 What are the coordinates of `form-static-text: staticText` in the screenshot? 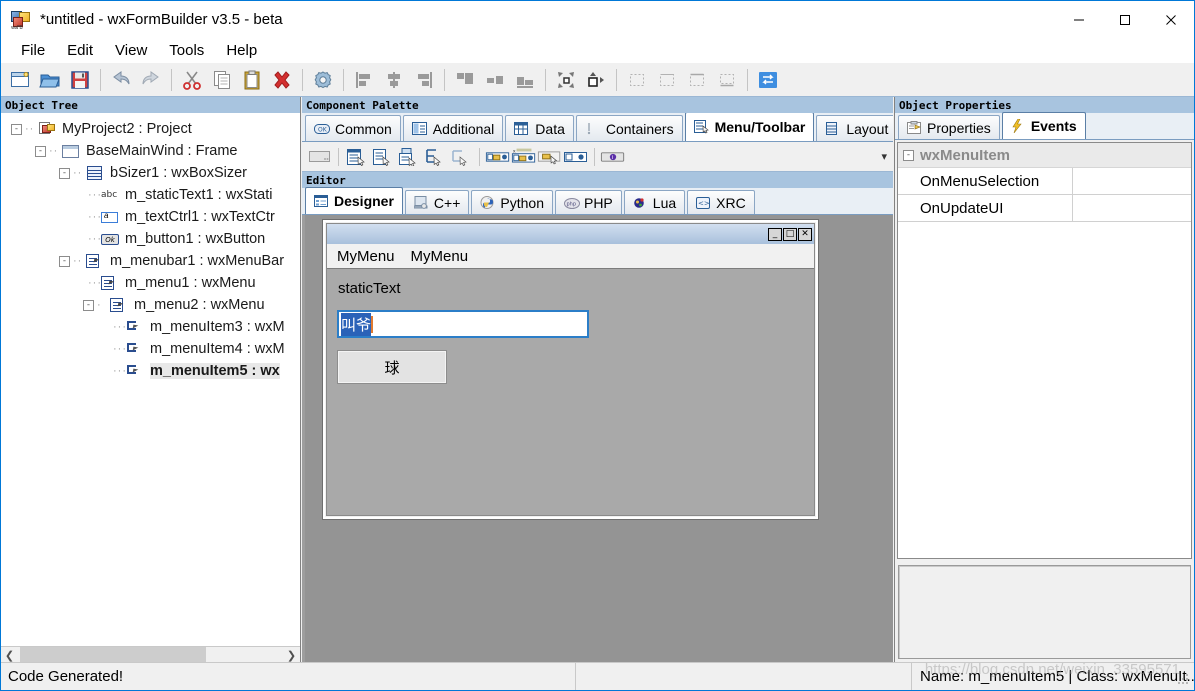 It's located at (571, 288).